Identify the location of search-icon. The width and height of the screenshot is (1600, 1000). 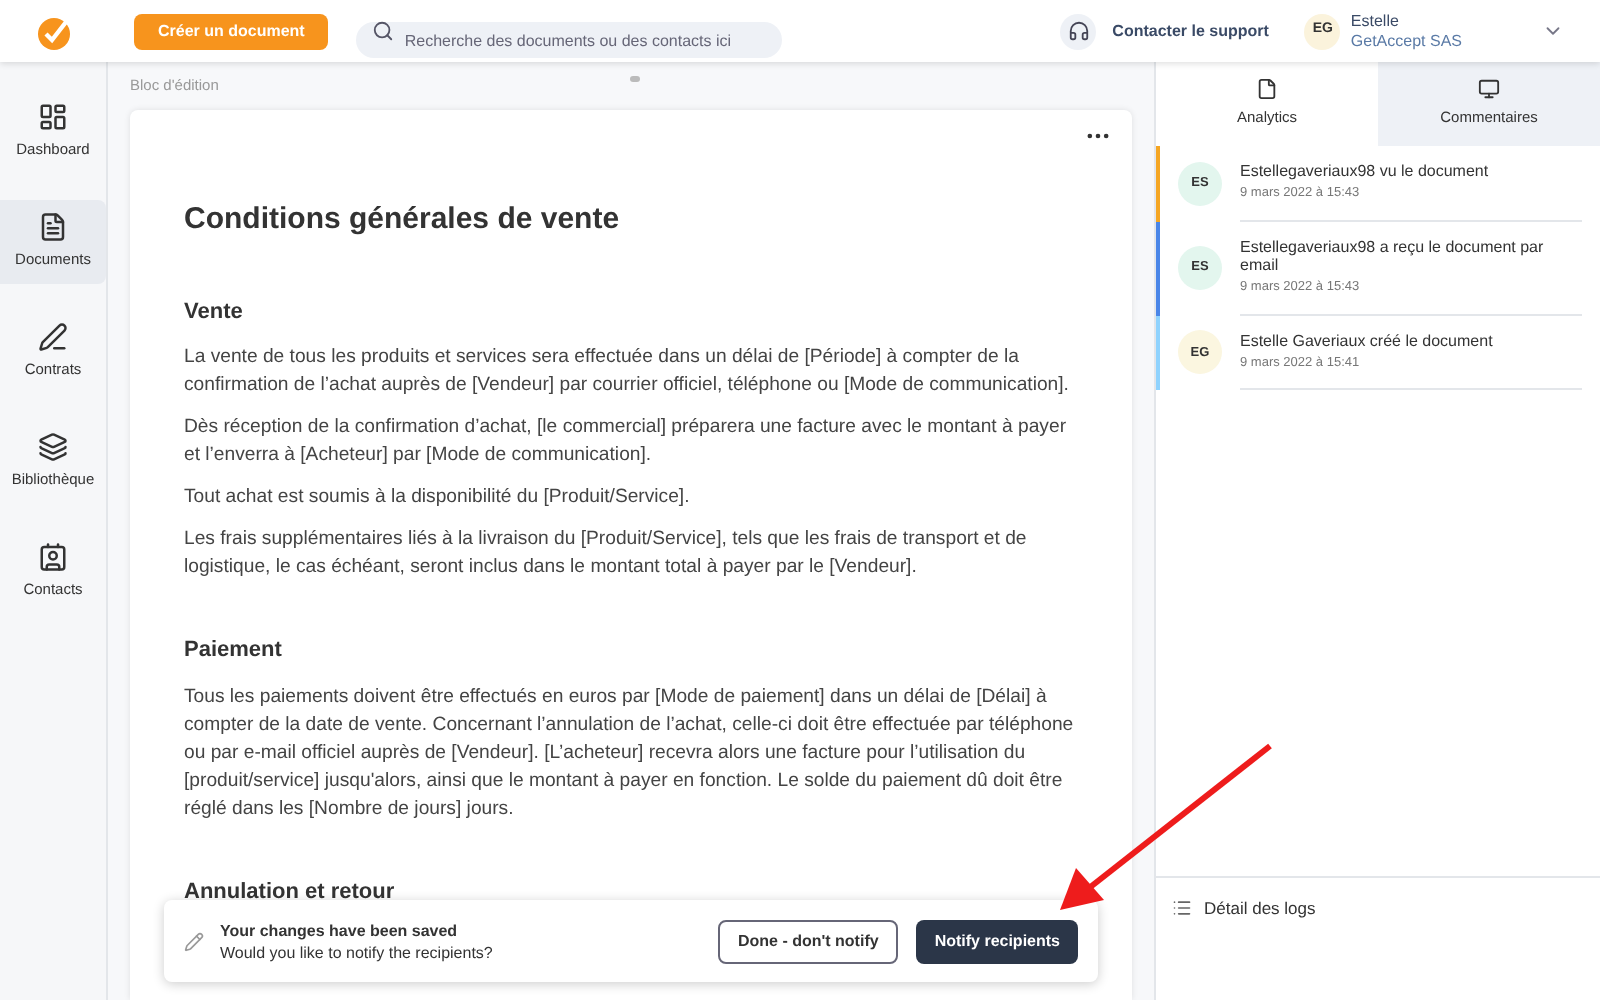
(383, 31).